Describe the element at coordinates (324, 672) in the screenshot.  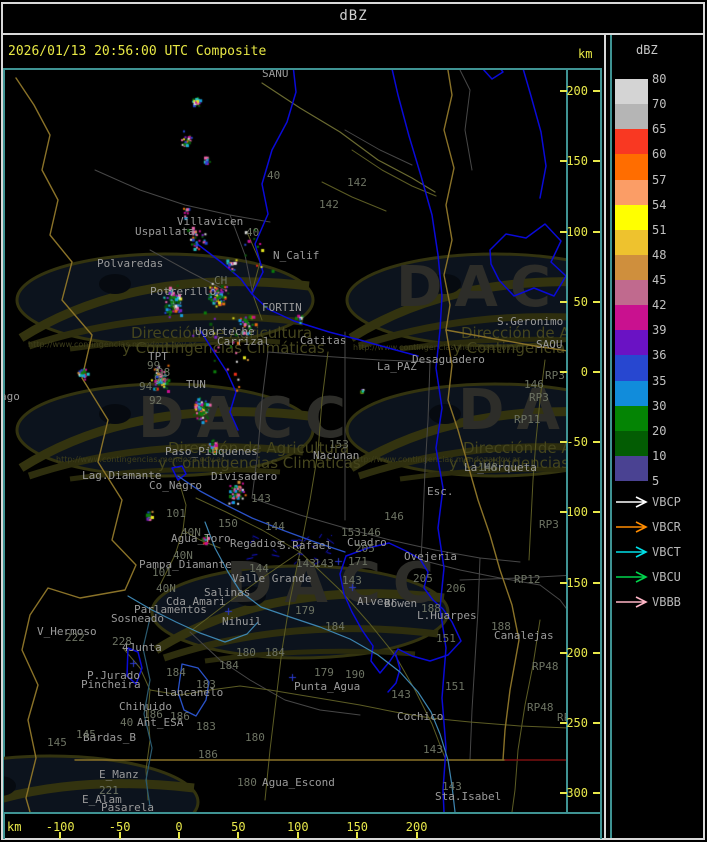
I see `map-route-label: 179` at that location.